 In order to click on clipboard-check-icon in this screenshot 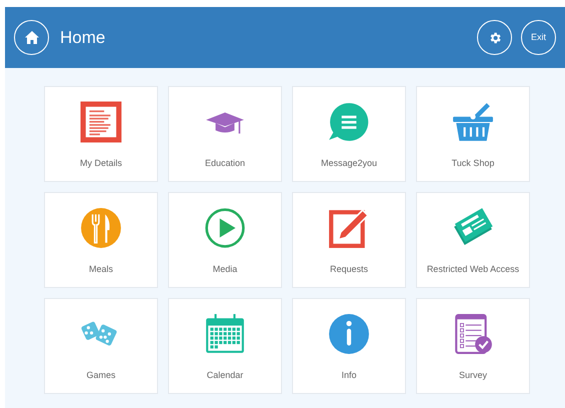, I will do `click(473, 334)`.